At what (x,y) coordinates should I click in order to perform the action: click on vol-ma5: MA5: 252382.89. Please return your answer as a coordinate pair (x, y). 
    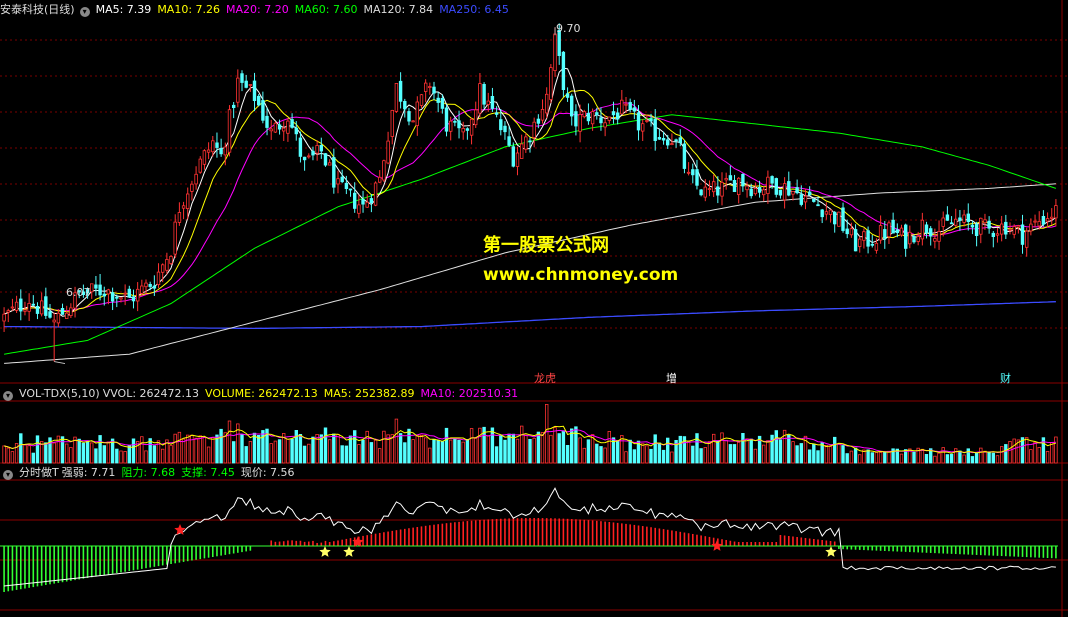
    Looking at the image, I should click on (369, 393).